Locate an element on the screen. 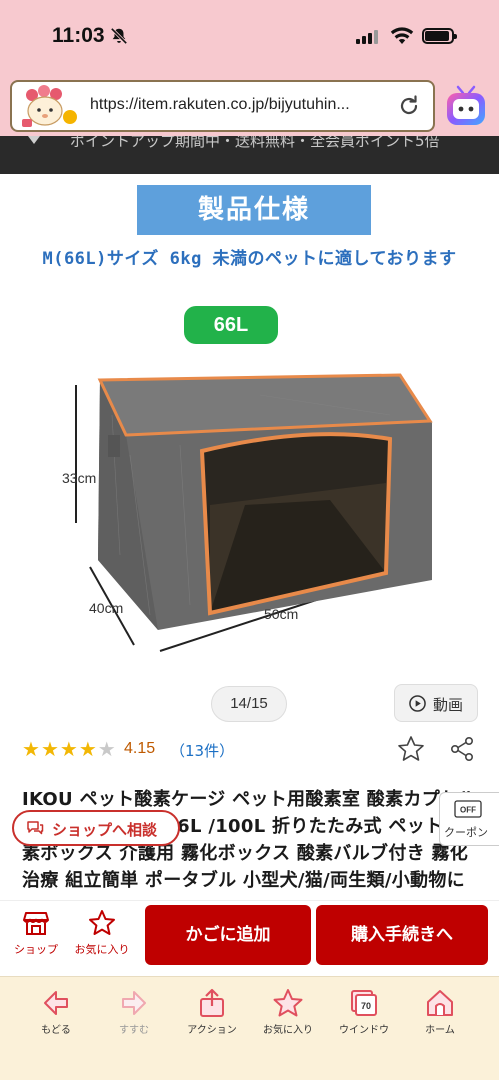  spec-heading: 製品仕様 is located at coordinates (254, 210).